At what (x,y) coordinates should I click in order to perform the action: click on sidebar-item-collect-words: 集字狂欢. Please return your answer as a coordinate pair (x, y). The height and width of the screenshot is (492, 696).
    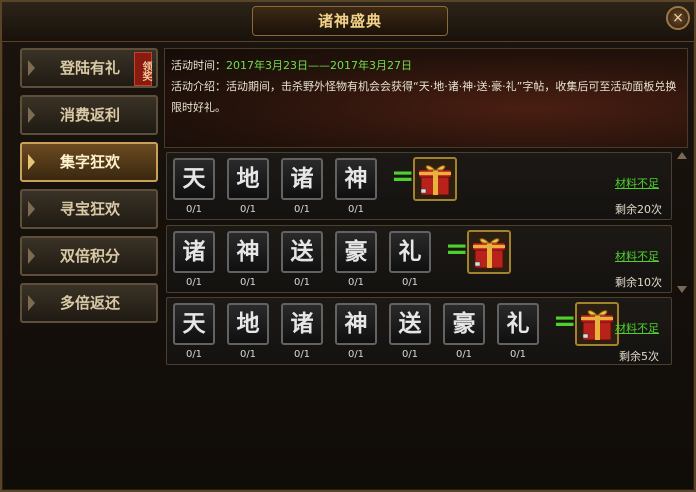
    Looking at the image, I should click on (89, 162).